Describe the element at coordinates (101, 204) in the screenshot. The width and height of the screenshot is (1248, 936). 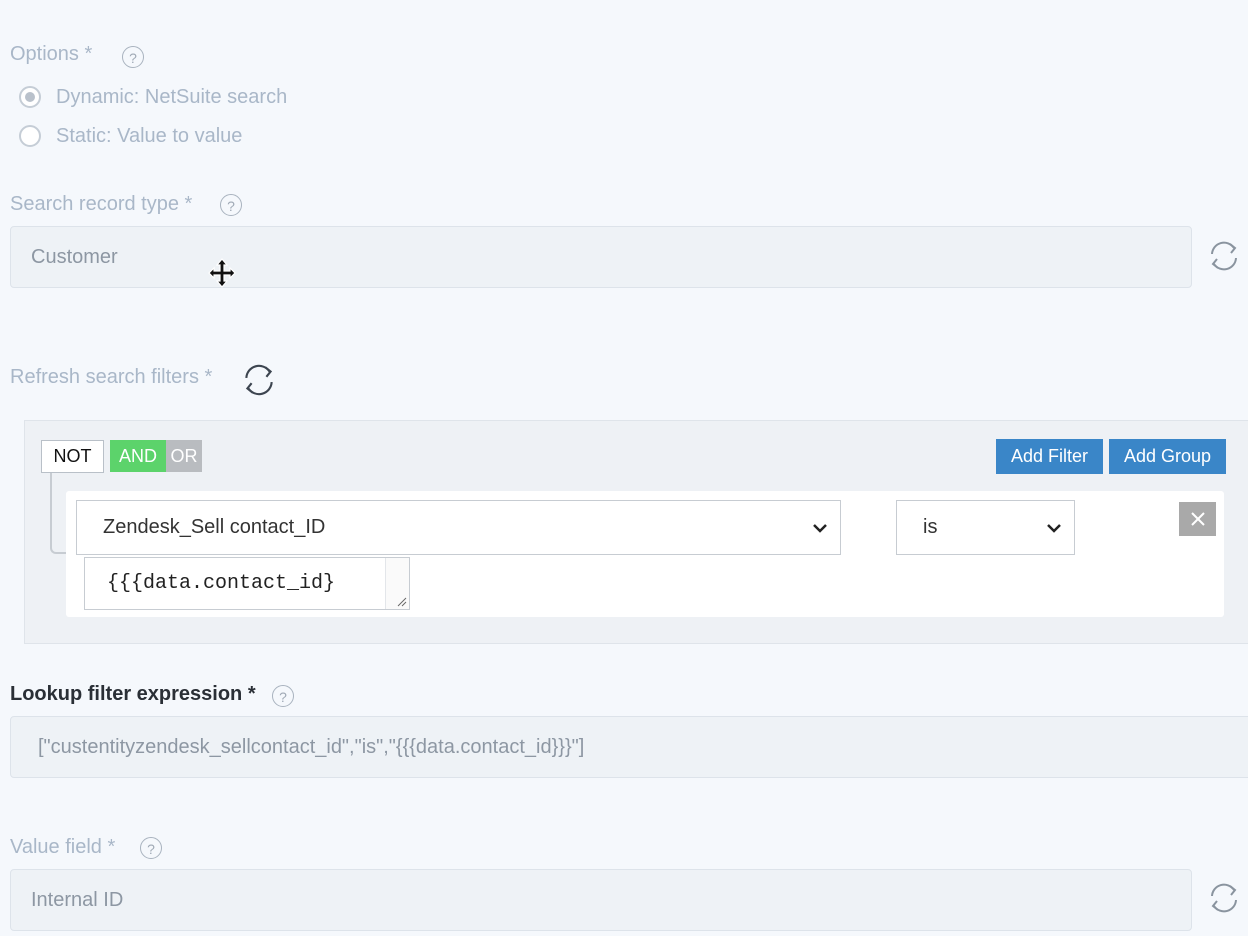
I see `search-record-type-label: Search record type *` at that location.